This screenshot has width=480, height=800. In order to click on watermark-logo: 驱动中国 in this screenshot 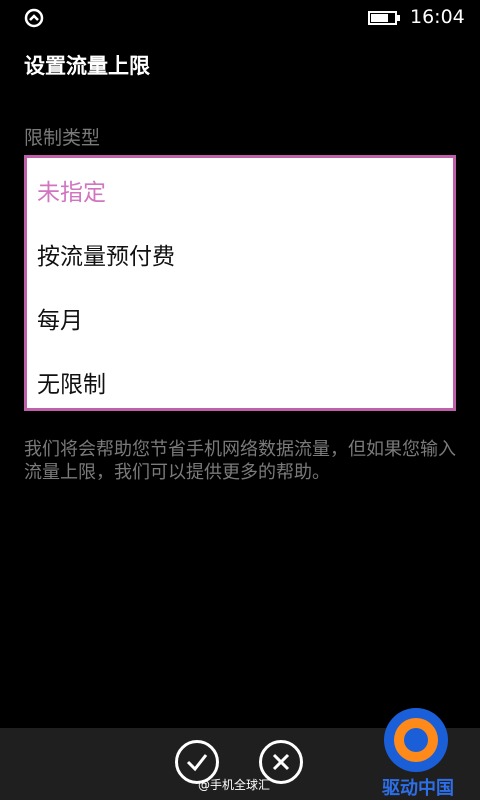, I will do `click(418, 753)`.